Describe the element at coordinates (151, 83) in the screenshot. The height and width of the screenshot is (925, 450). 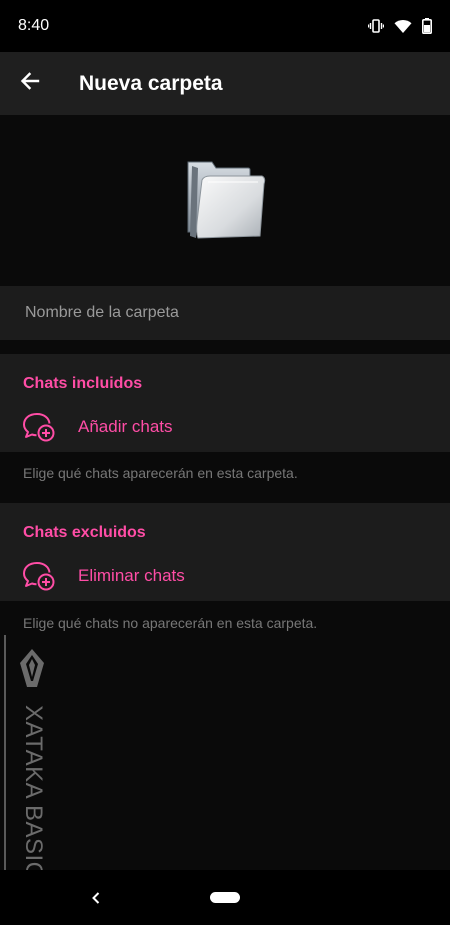
I see `page-title: Nueva carpeta` at that location.